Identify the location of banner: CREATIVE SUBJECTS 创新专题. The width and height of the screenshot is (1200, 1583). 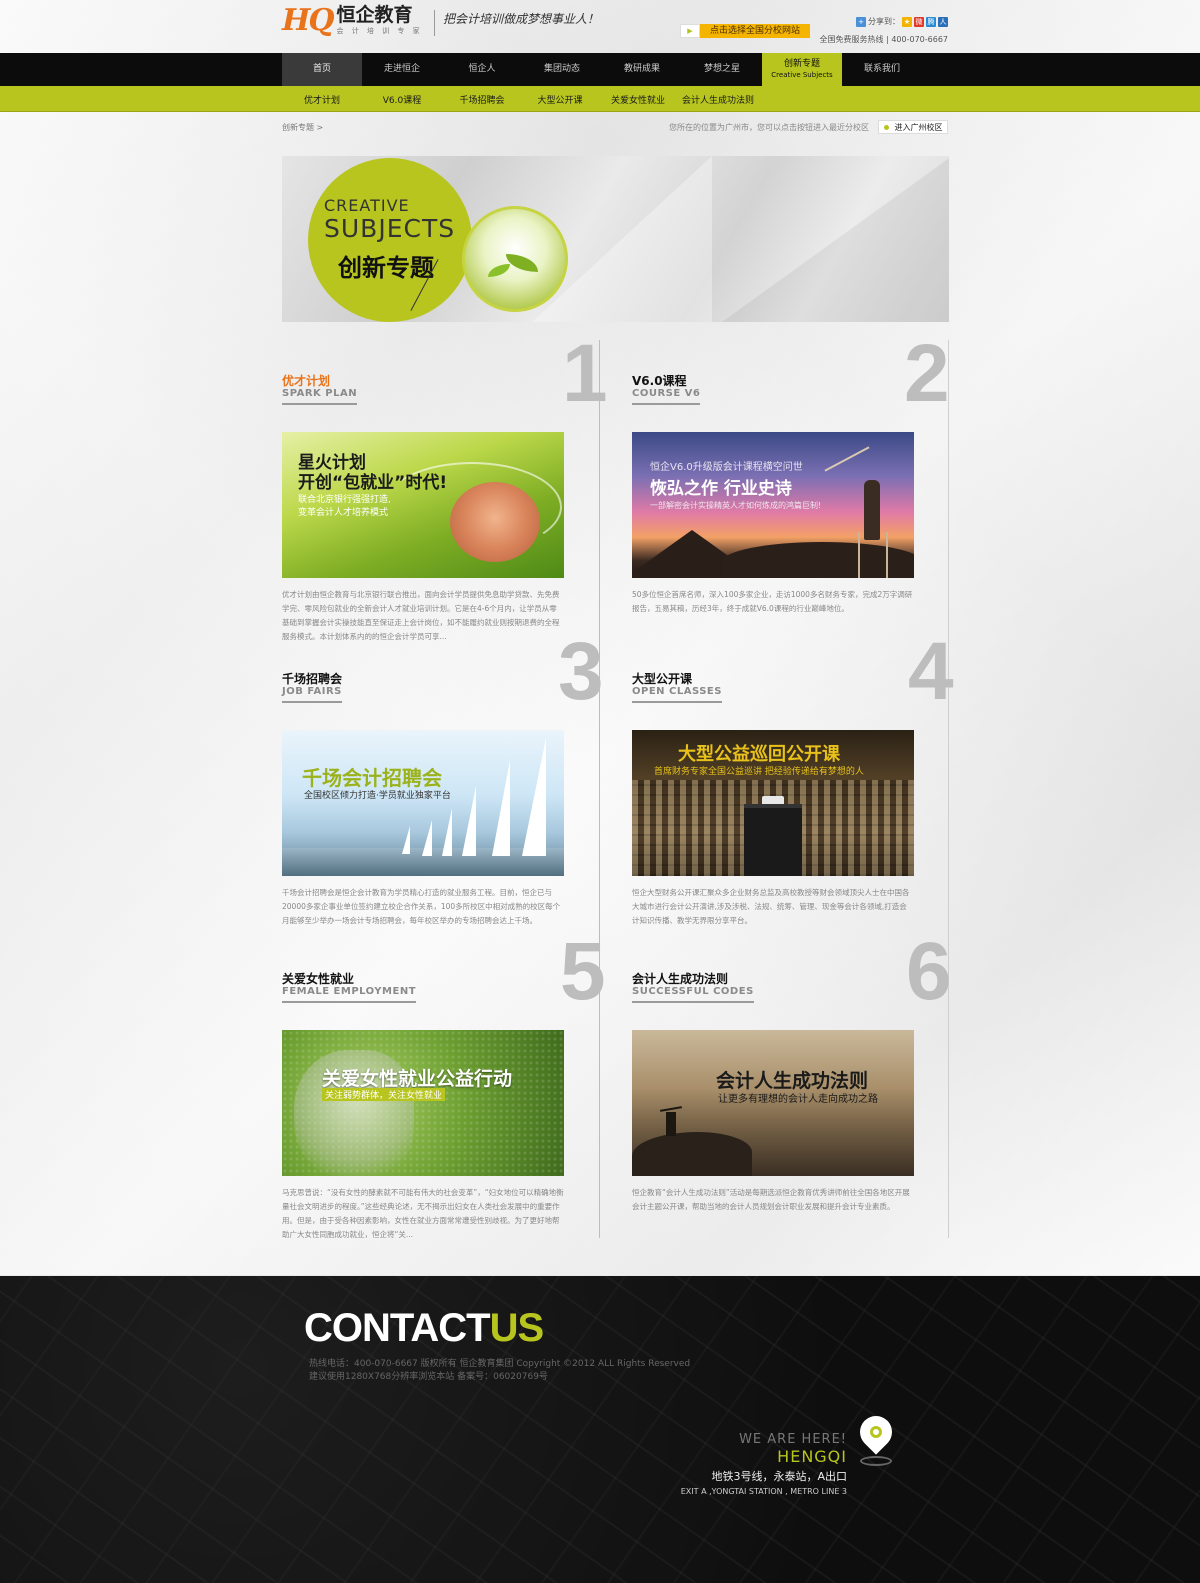
(615, 239).